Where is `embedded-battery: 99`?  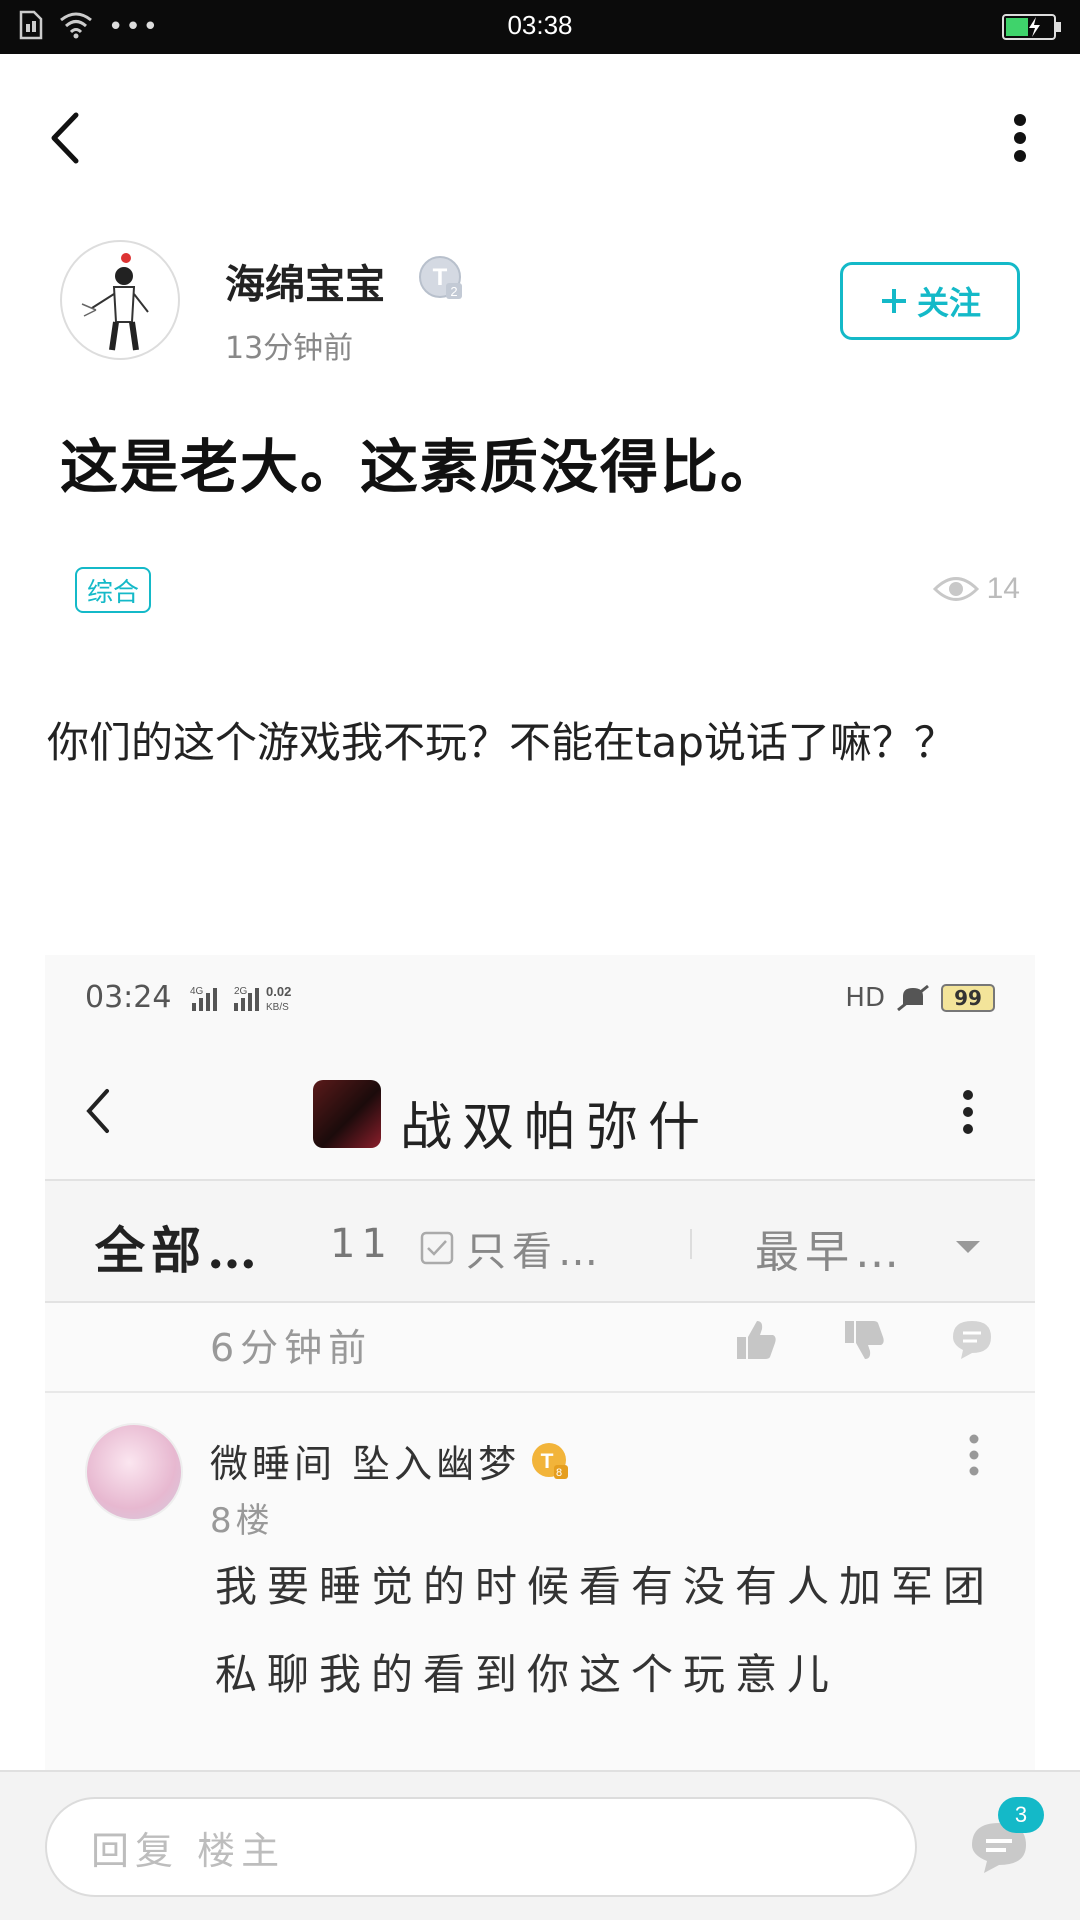 embedded-battery: 99 is located at coordinates (968, 998).